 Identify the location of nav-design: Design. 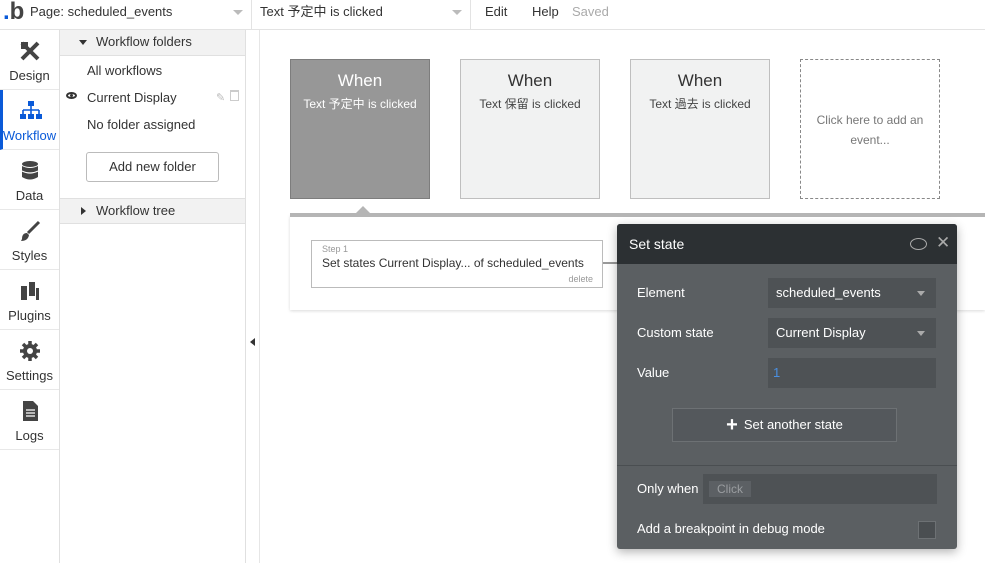
(29, 60).